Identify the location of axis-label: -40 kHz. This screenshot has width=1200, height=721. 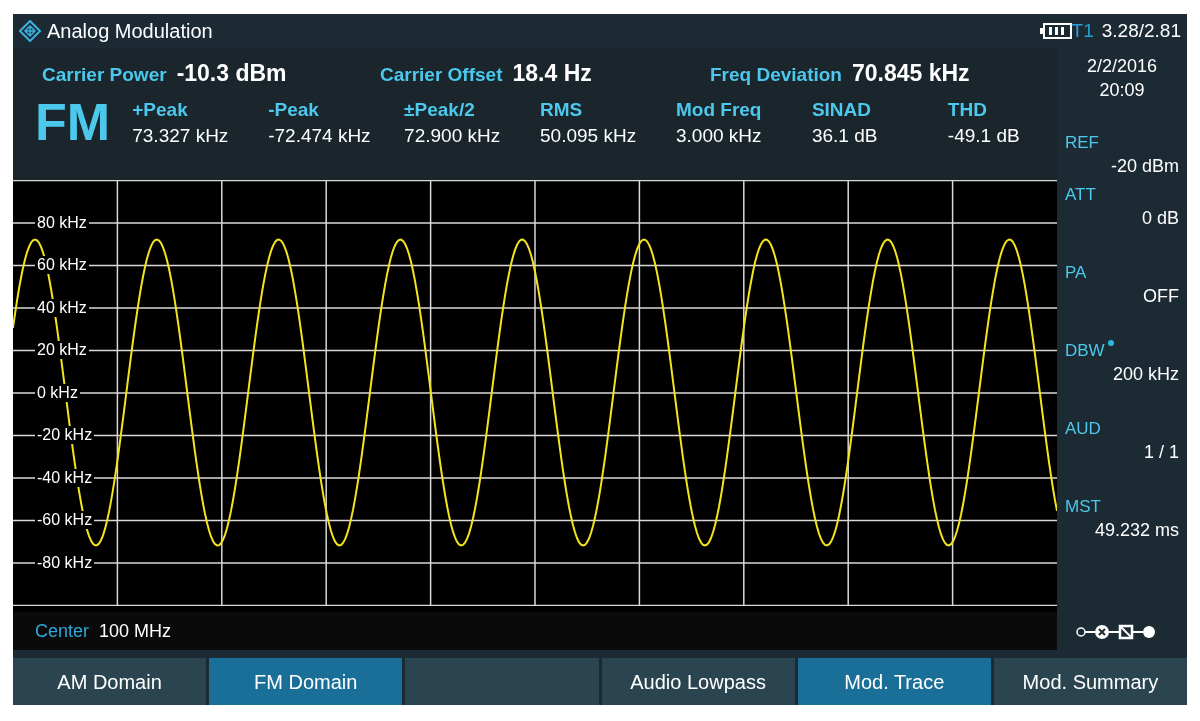
(65, 477).